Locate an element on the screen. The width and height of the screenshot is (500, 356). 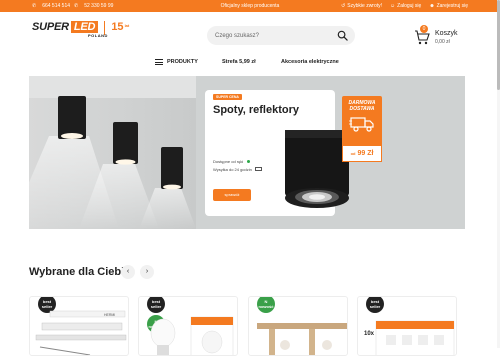
user-plus-icon: ☻ is located at coordinates (432, 6).